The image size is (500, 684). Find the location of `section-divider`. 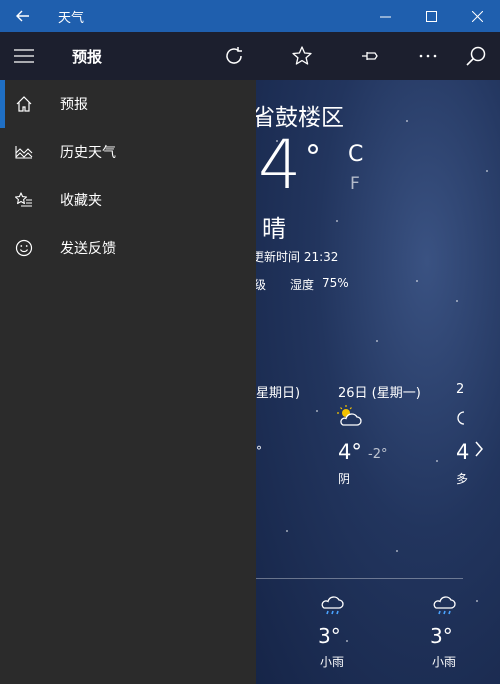

section-divider is located at coordinates (359, 578).